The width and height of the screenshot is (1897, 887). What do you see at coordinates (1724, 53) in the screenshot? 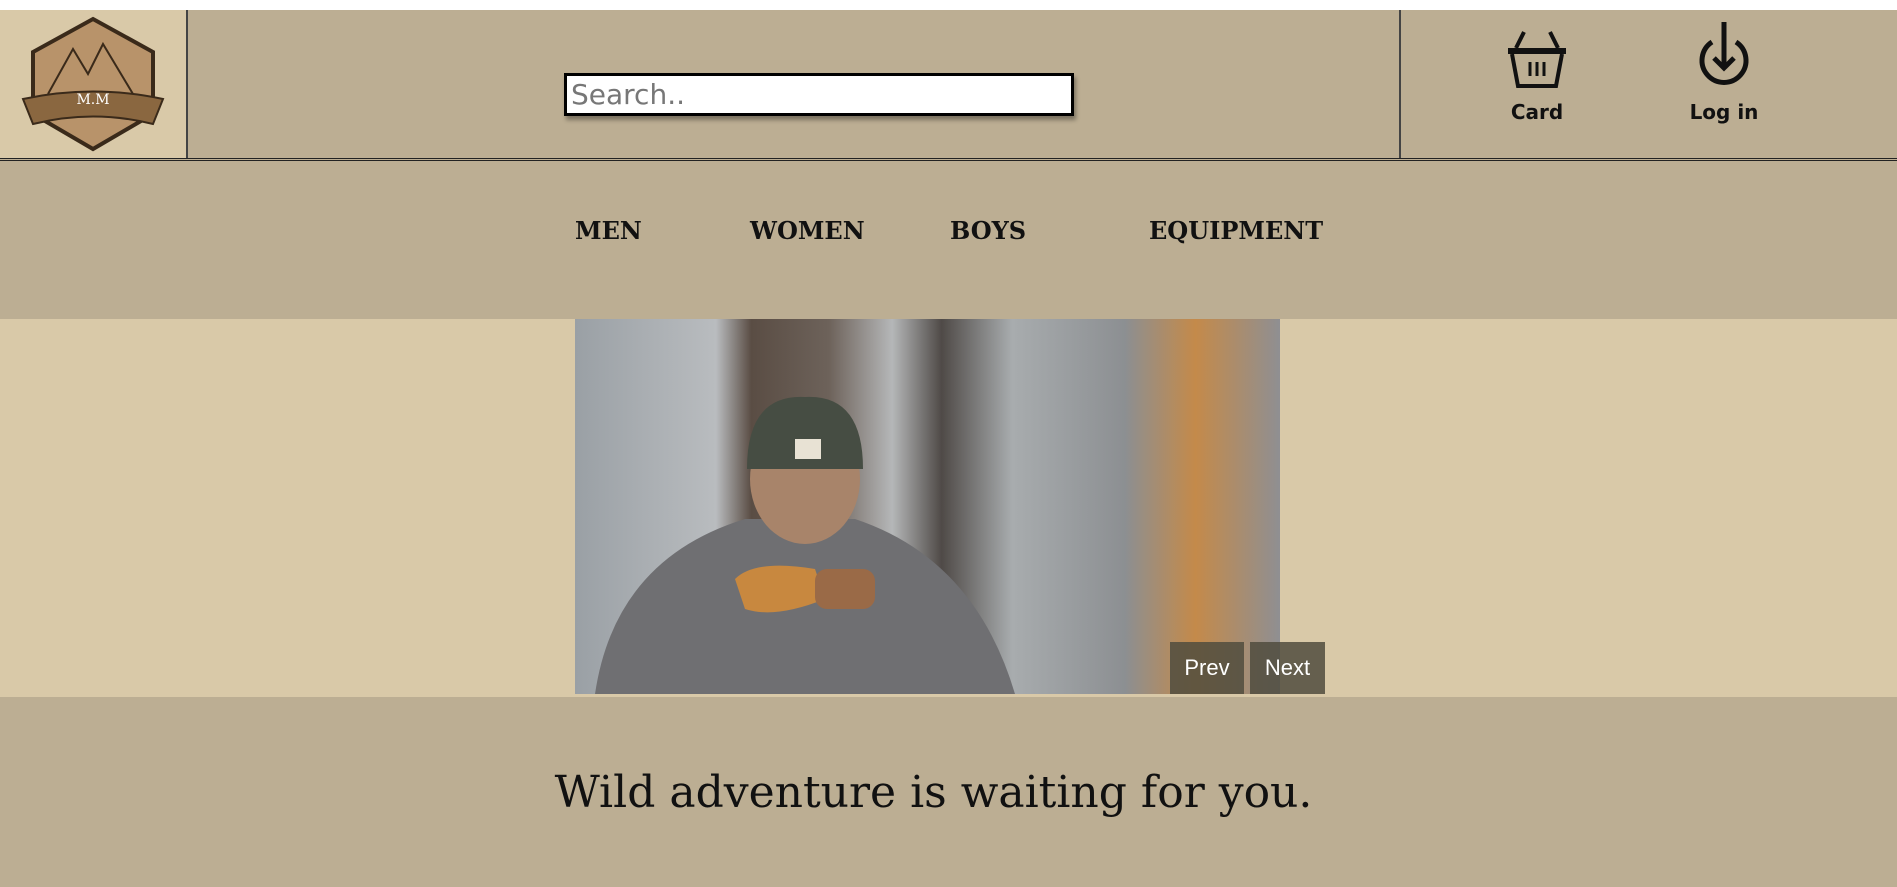
I see `login-power-icon` at bounding box center [1724, 53].